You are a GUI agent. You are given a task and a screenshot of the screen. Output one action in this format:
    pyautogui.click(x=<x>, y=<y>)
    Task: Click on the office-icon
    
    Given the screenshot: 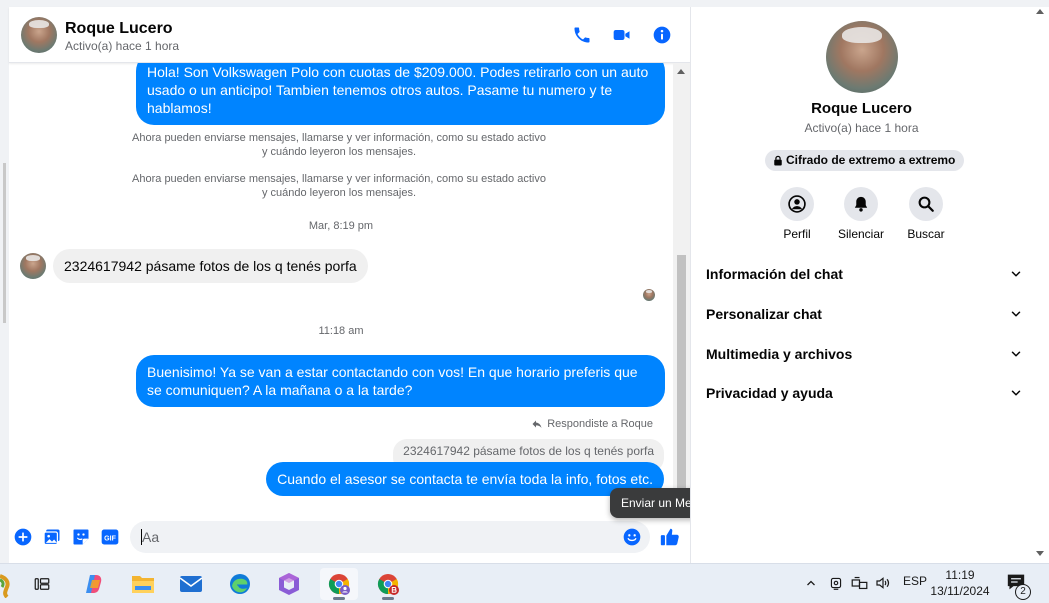 What is the action you would take?
    pyautogui.click(x=289, y=584)
    